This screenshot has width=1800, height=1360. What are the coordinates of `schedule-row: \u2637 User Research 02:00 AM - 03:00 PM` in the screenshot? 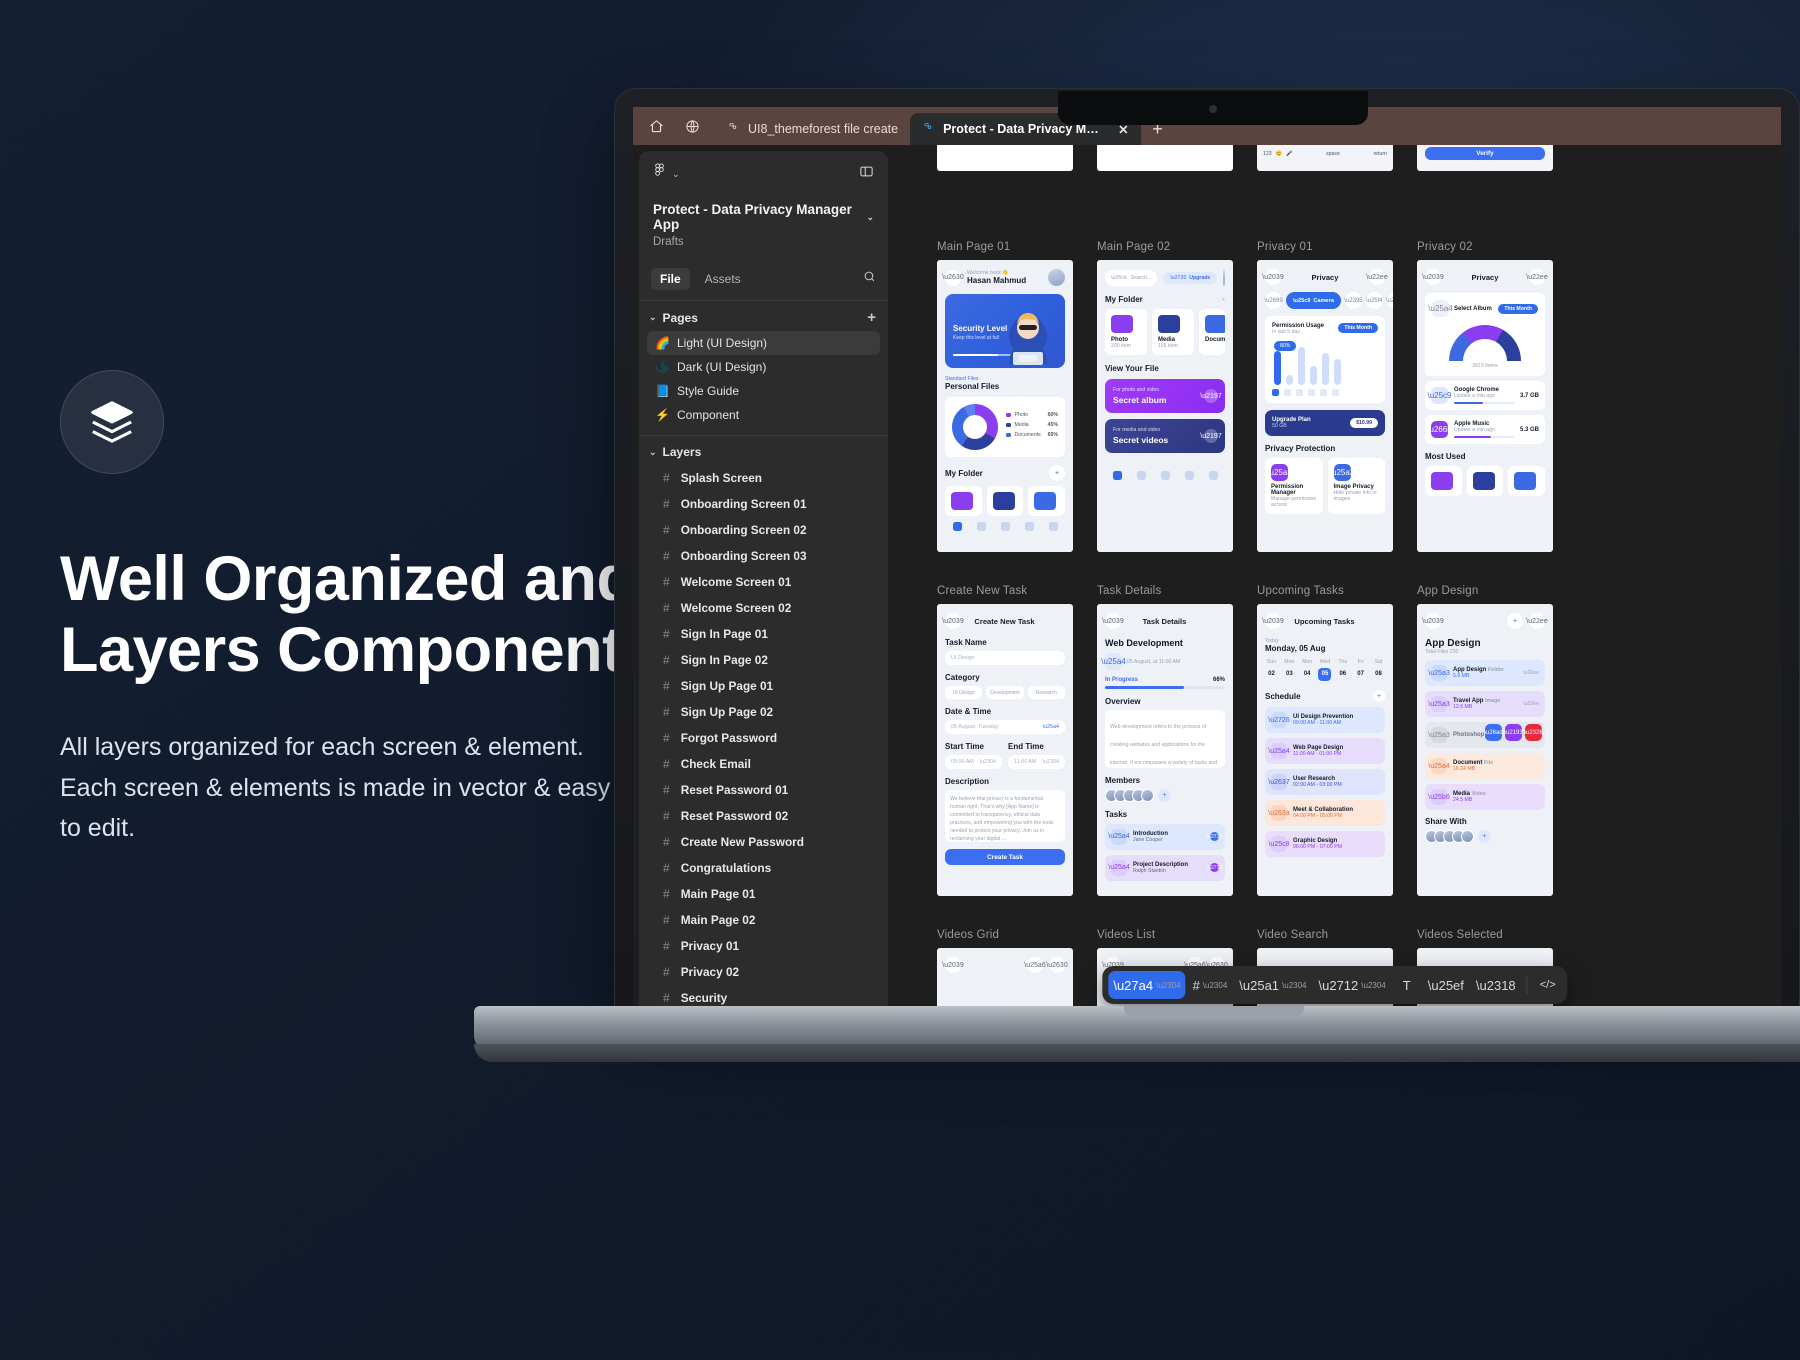 It's located at (1325, 782).